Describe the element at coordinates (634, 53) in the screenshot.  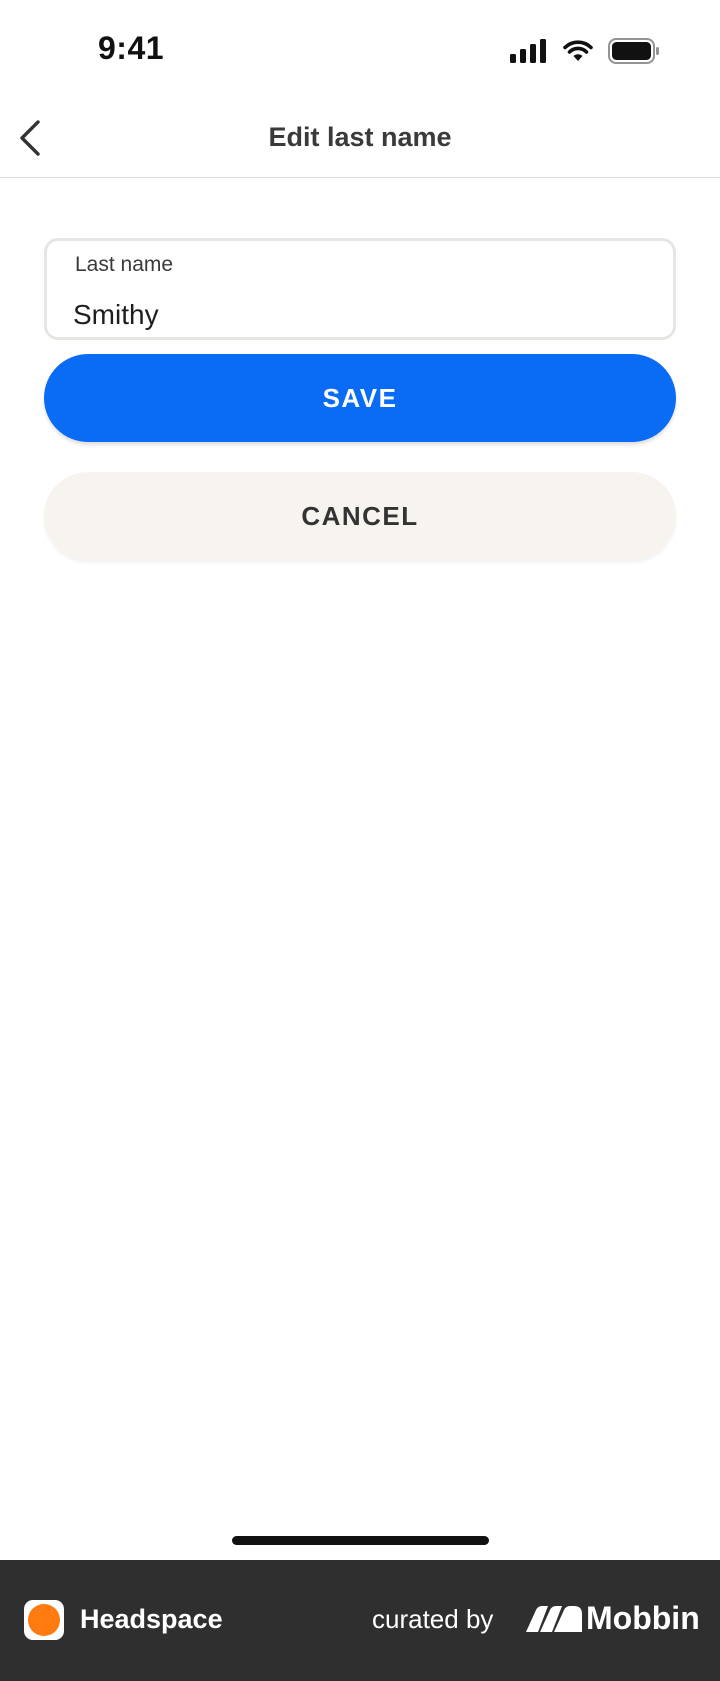
I see `battery-icon` at that location.